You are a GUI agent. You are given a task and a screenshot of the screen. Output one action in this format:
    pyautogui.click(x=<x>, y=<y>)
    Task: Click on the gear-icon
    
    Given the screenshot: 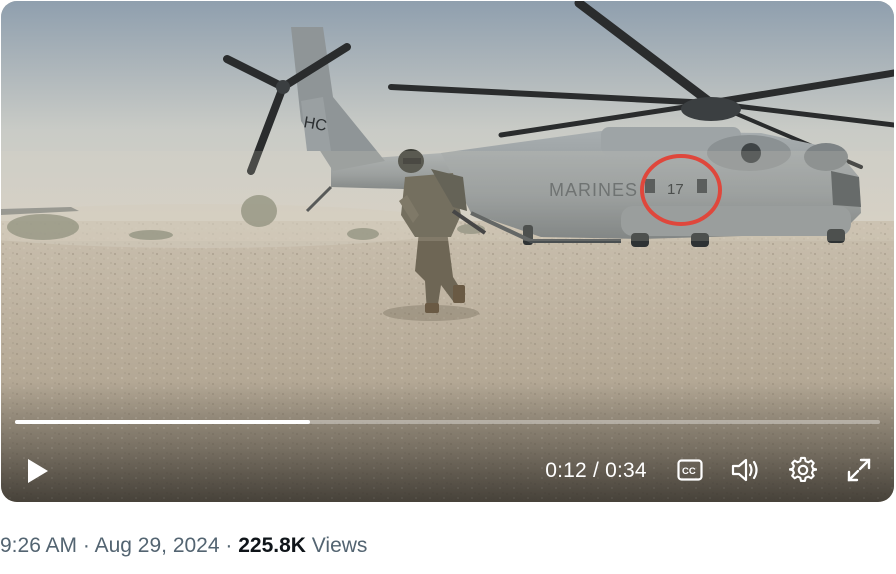 What is the action you would take?
    pyautogui.click(x=803, y=469)
    